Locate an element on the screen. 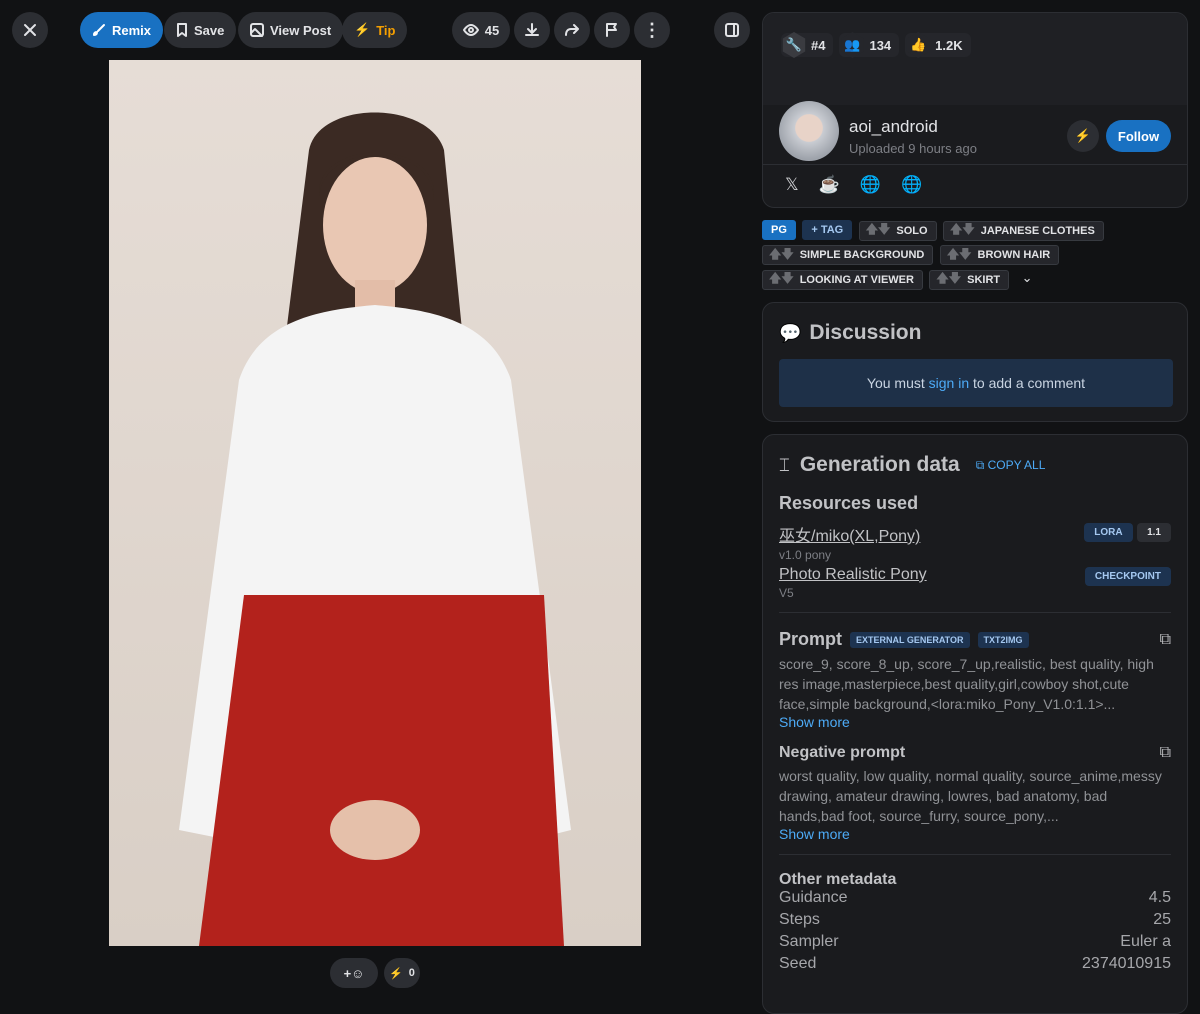 The height and width of the screenshot is (1014, 1200). brush-icon is located at coordinates (99, 30).